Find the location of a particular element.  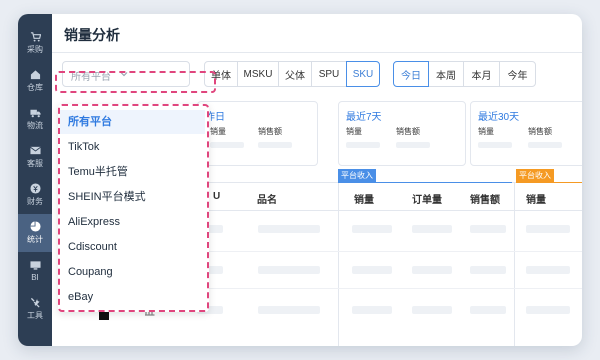

period-tab-today: 今日 is located at coordinates (411, 74).